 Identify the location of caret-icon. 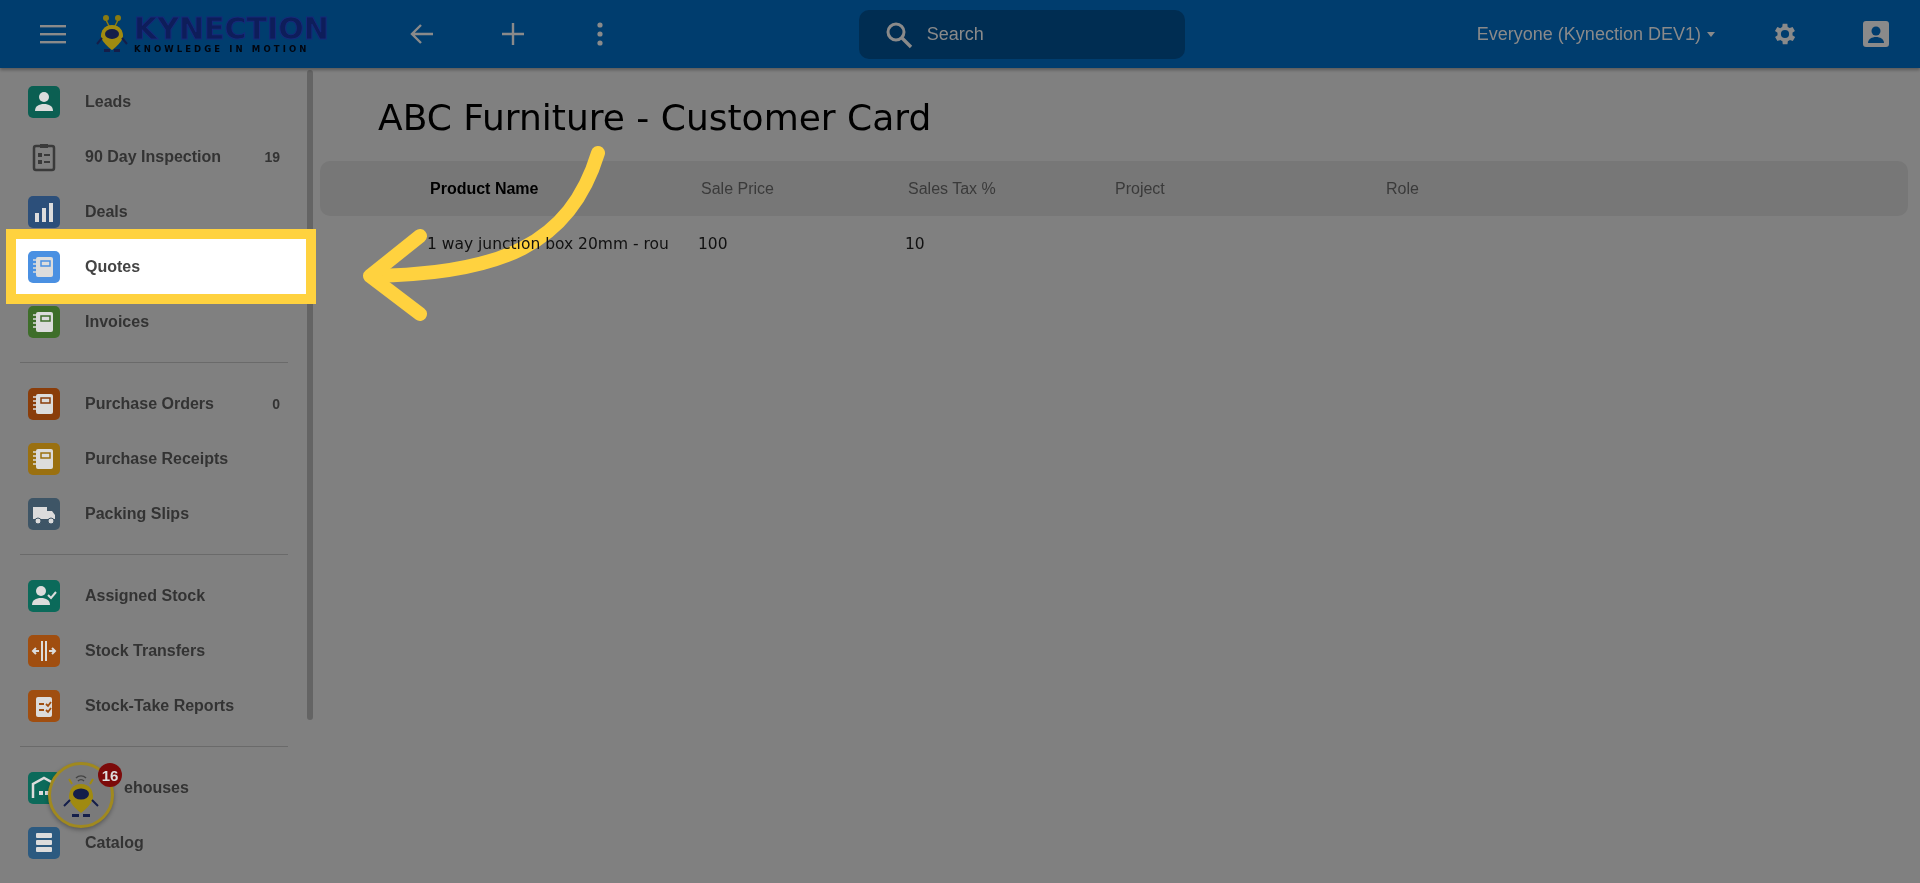
(1710, 34).